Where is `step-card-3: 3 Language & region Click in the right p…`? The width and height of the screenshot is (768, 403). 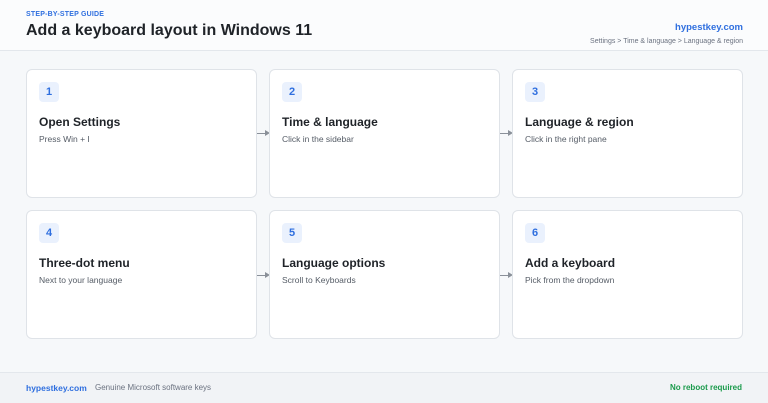 step-card-3: 3 Language & region Click in the right p… is located at coordinates (627, 133).